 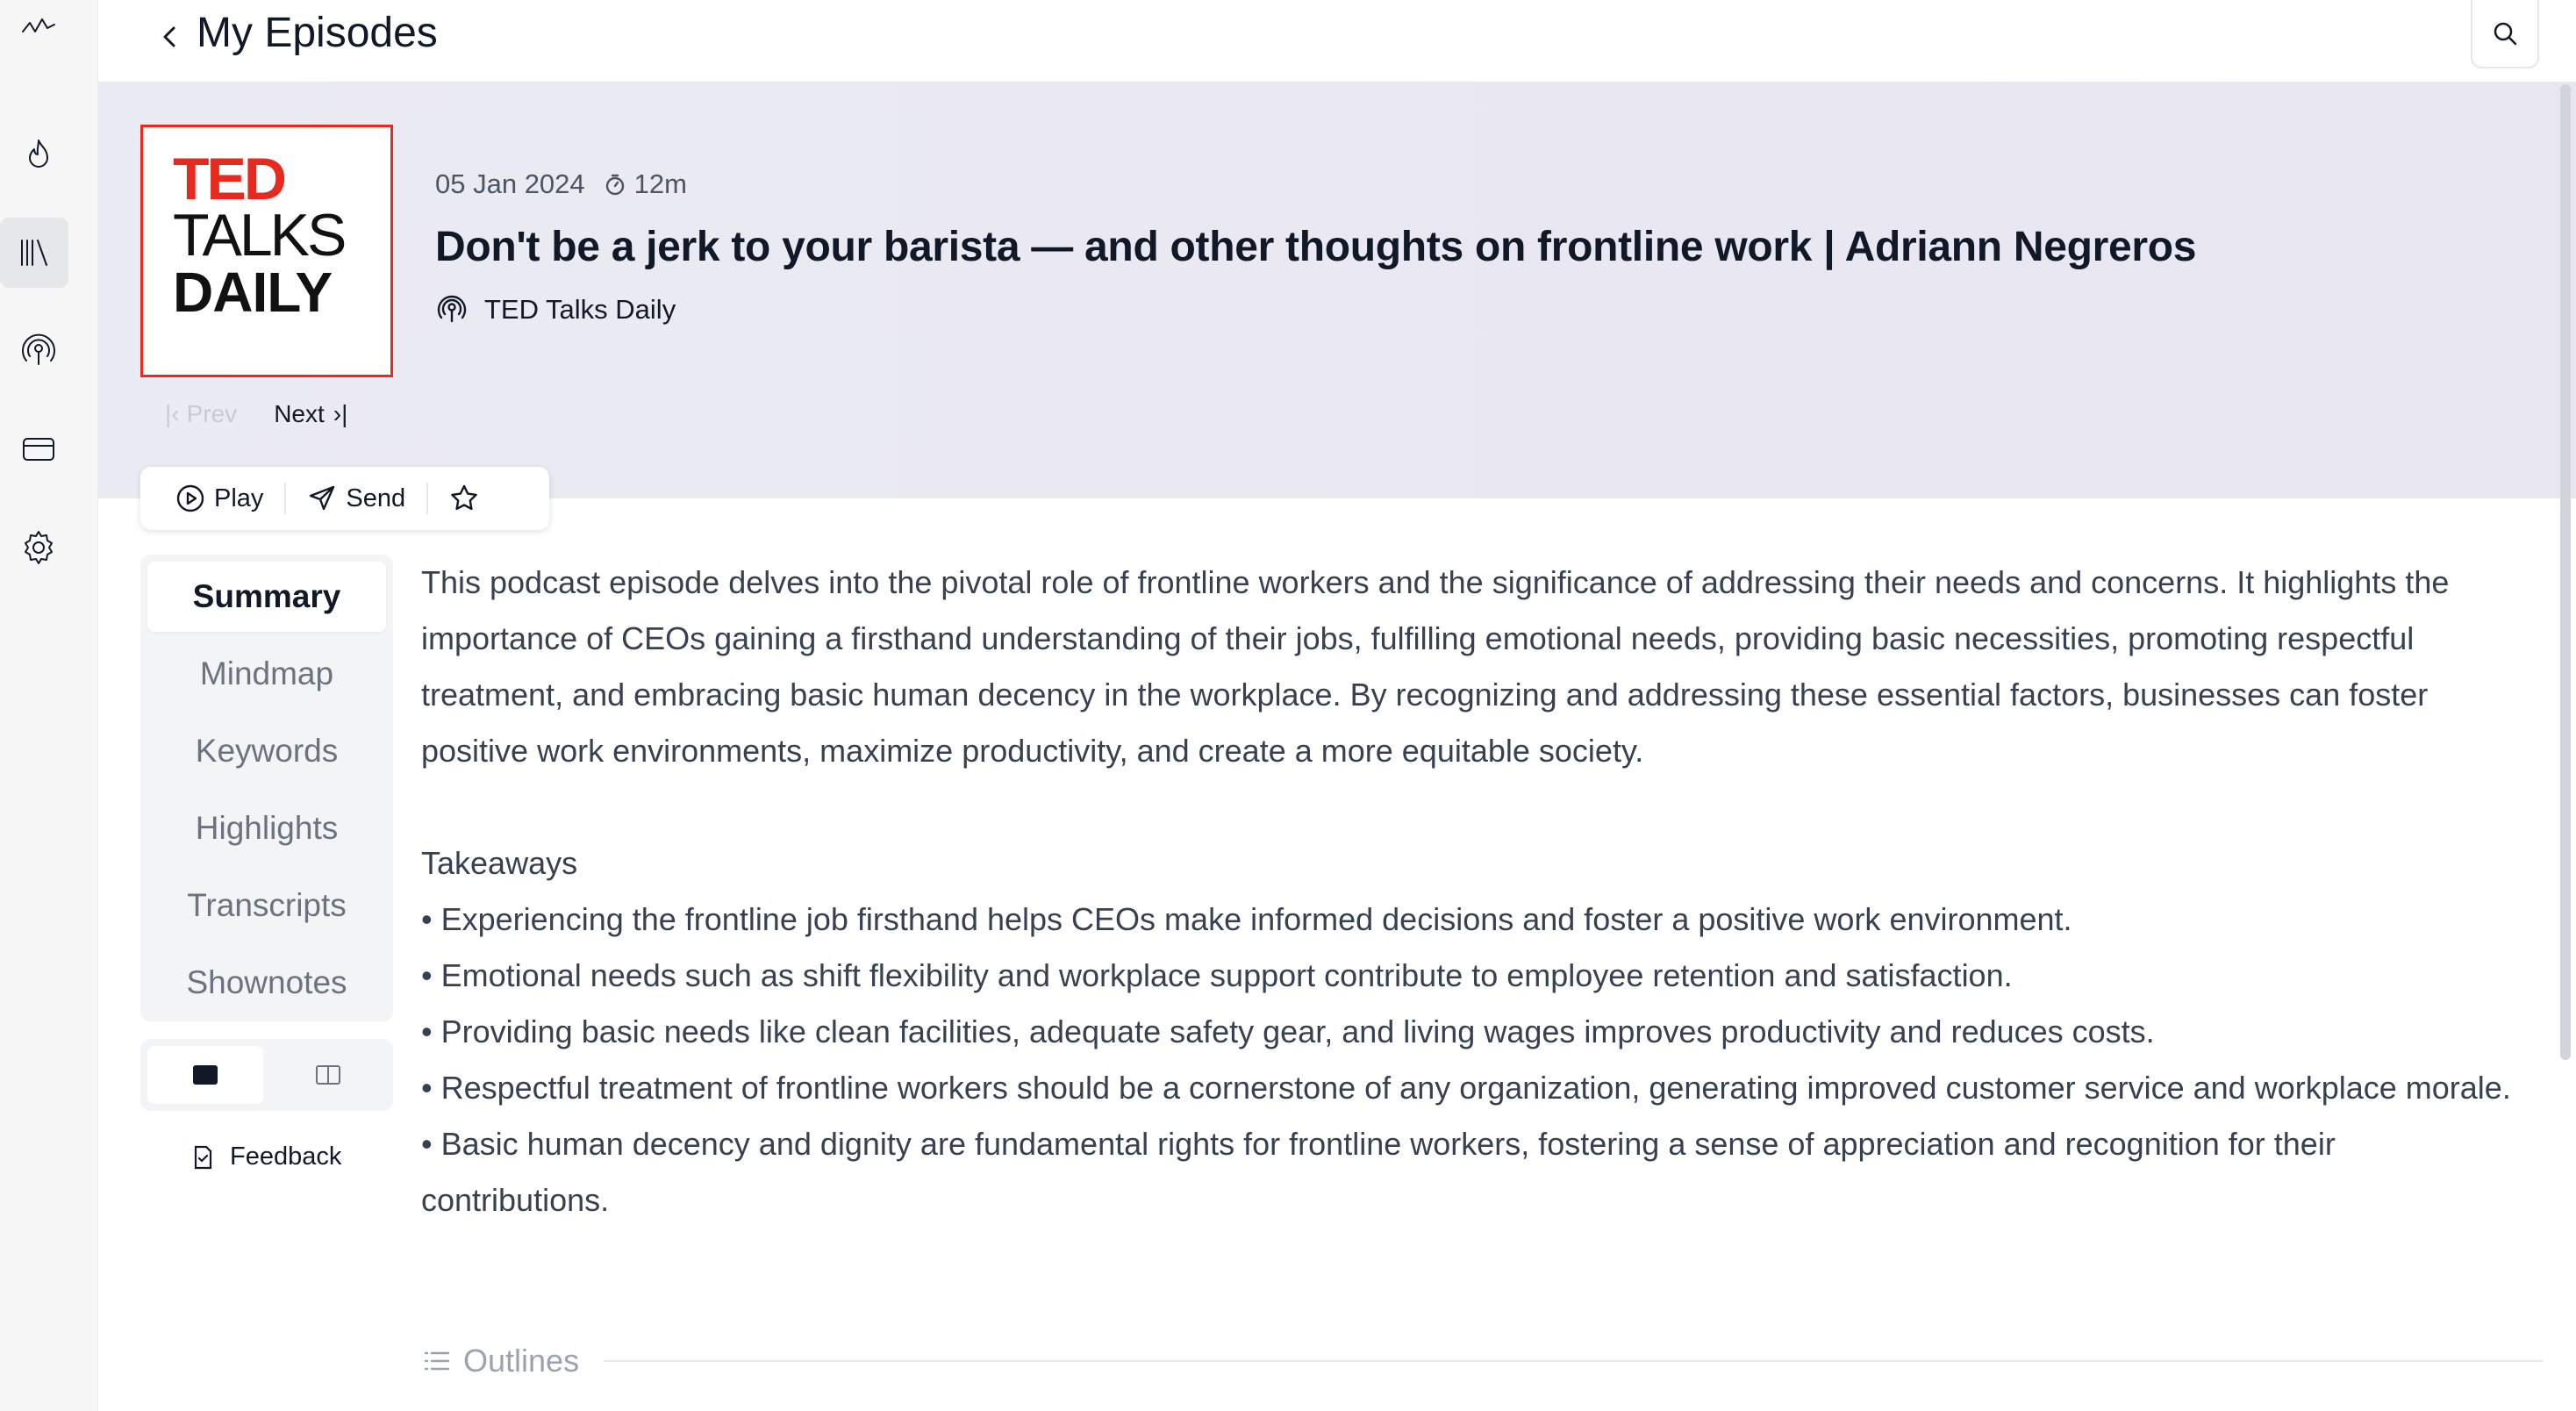 I want to click on episode-actions: Play Send, so click(x=344, y=498).